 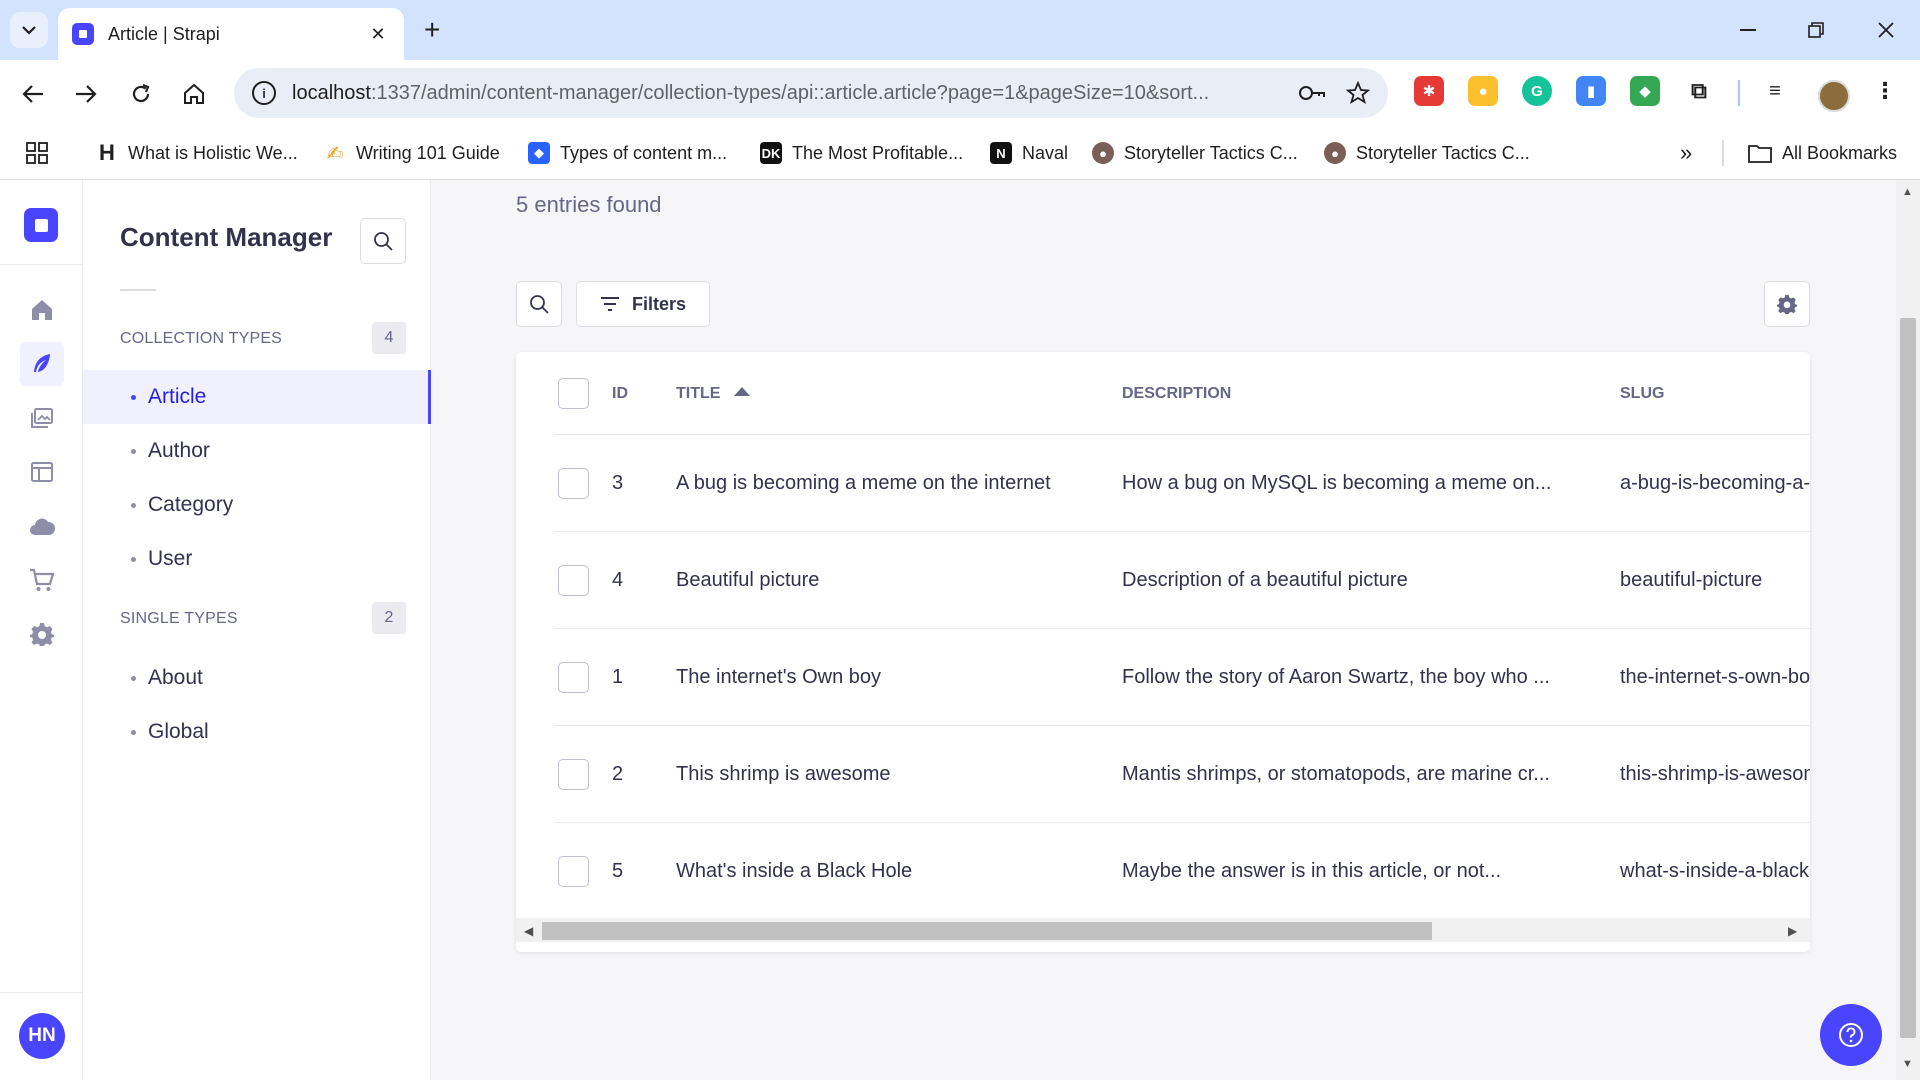 What do you see at coordinates (42, 634) in the screenshot?
I see `nav-settings` at bounding box center [42, 634].